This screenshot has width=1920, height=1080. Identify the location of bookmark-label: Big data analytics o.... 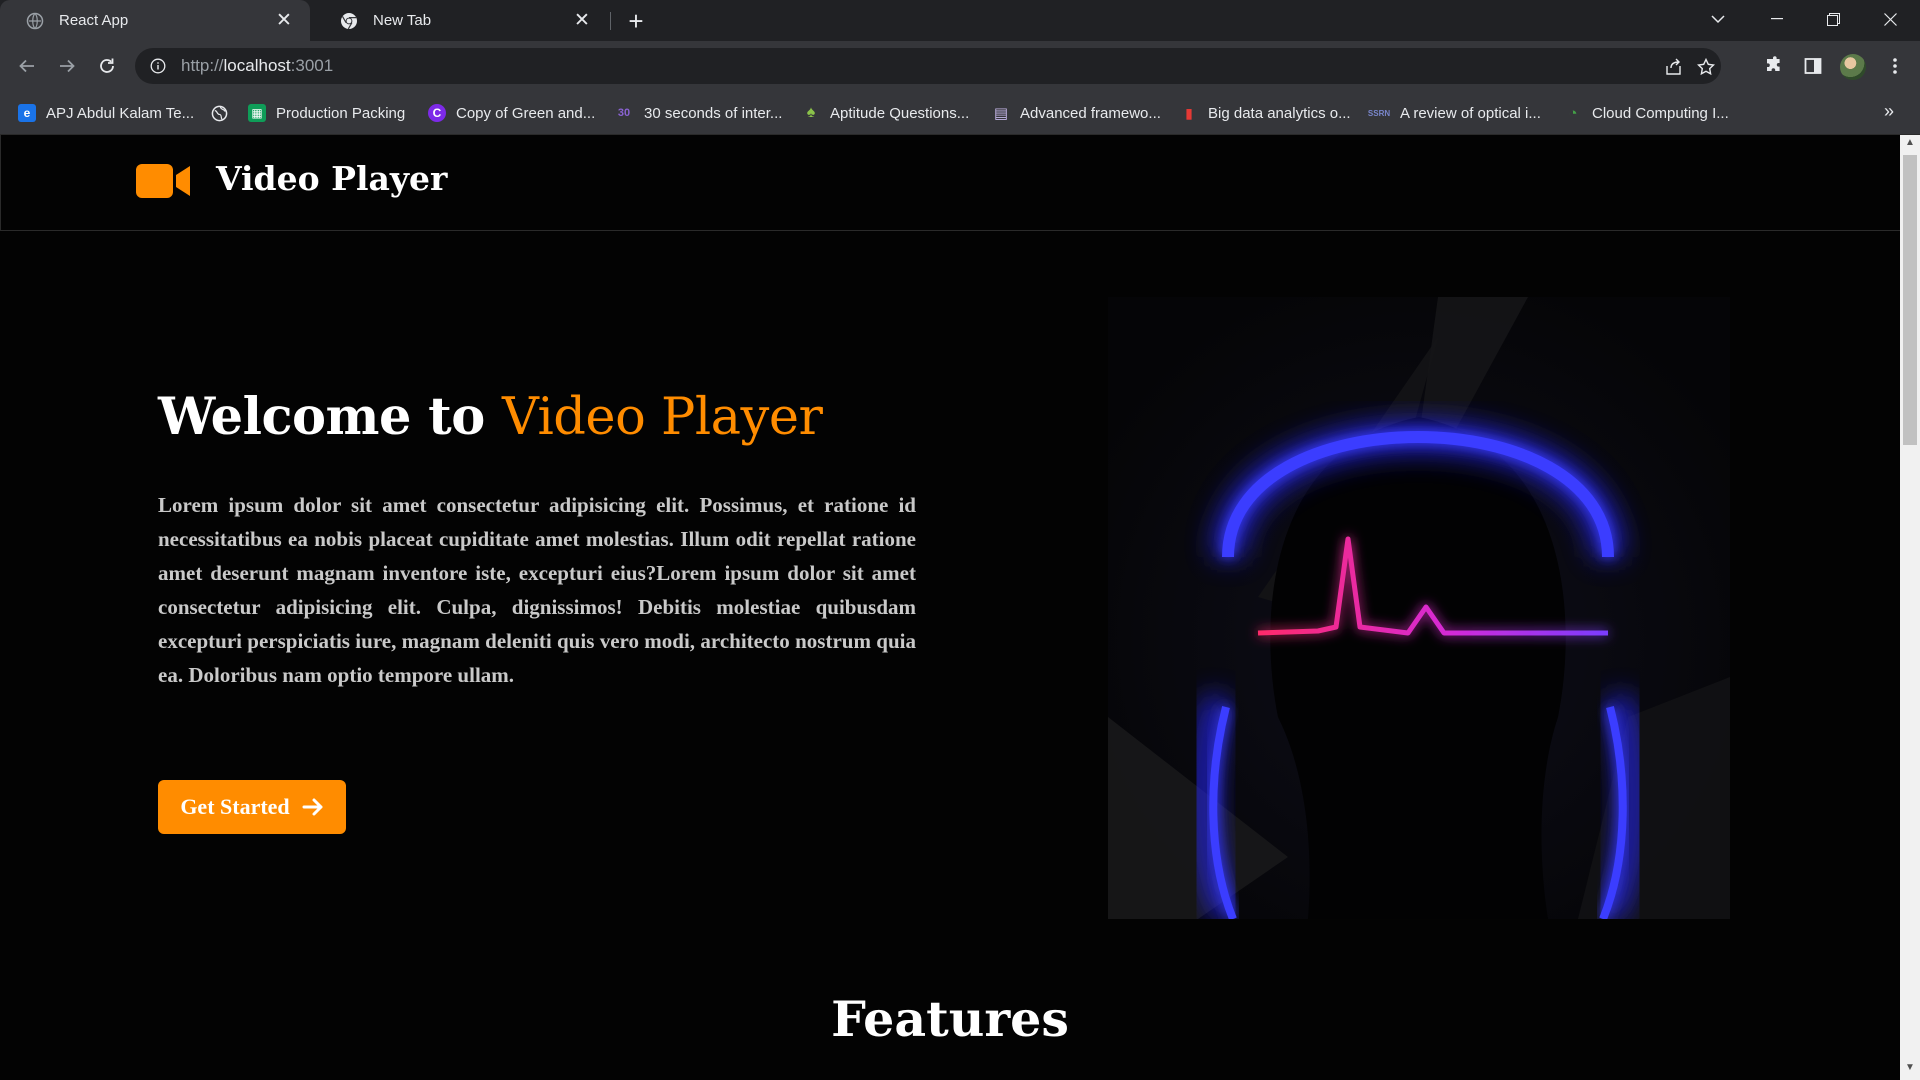
(1279, 113).